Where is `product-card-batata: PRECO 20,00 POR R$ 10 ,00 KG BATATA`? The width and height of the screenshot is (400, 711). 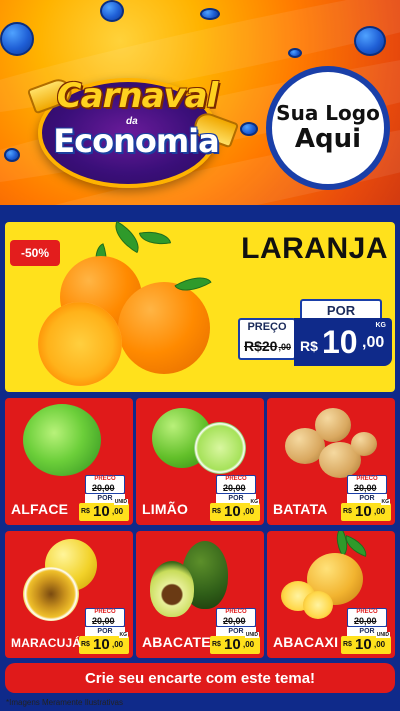 product-card-batata: PRECO 20,00 POR R$ 10 ,00 KG BATATA is located at coordinates (331, 461).